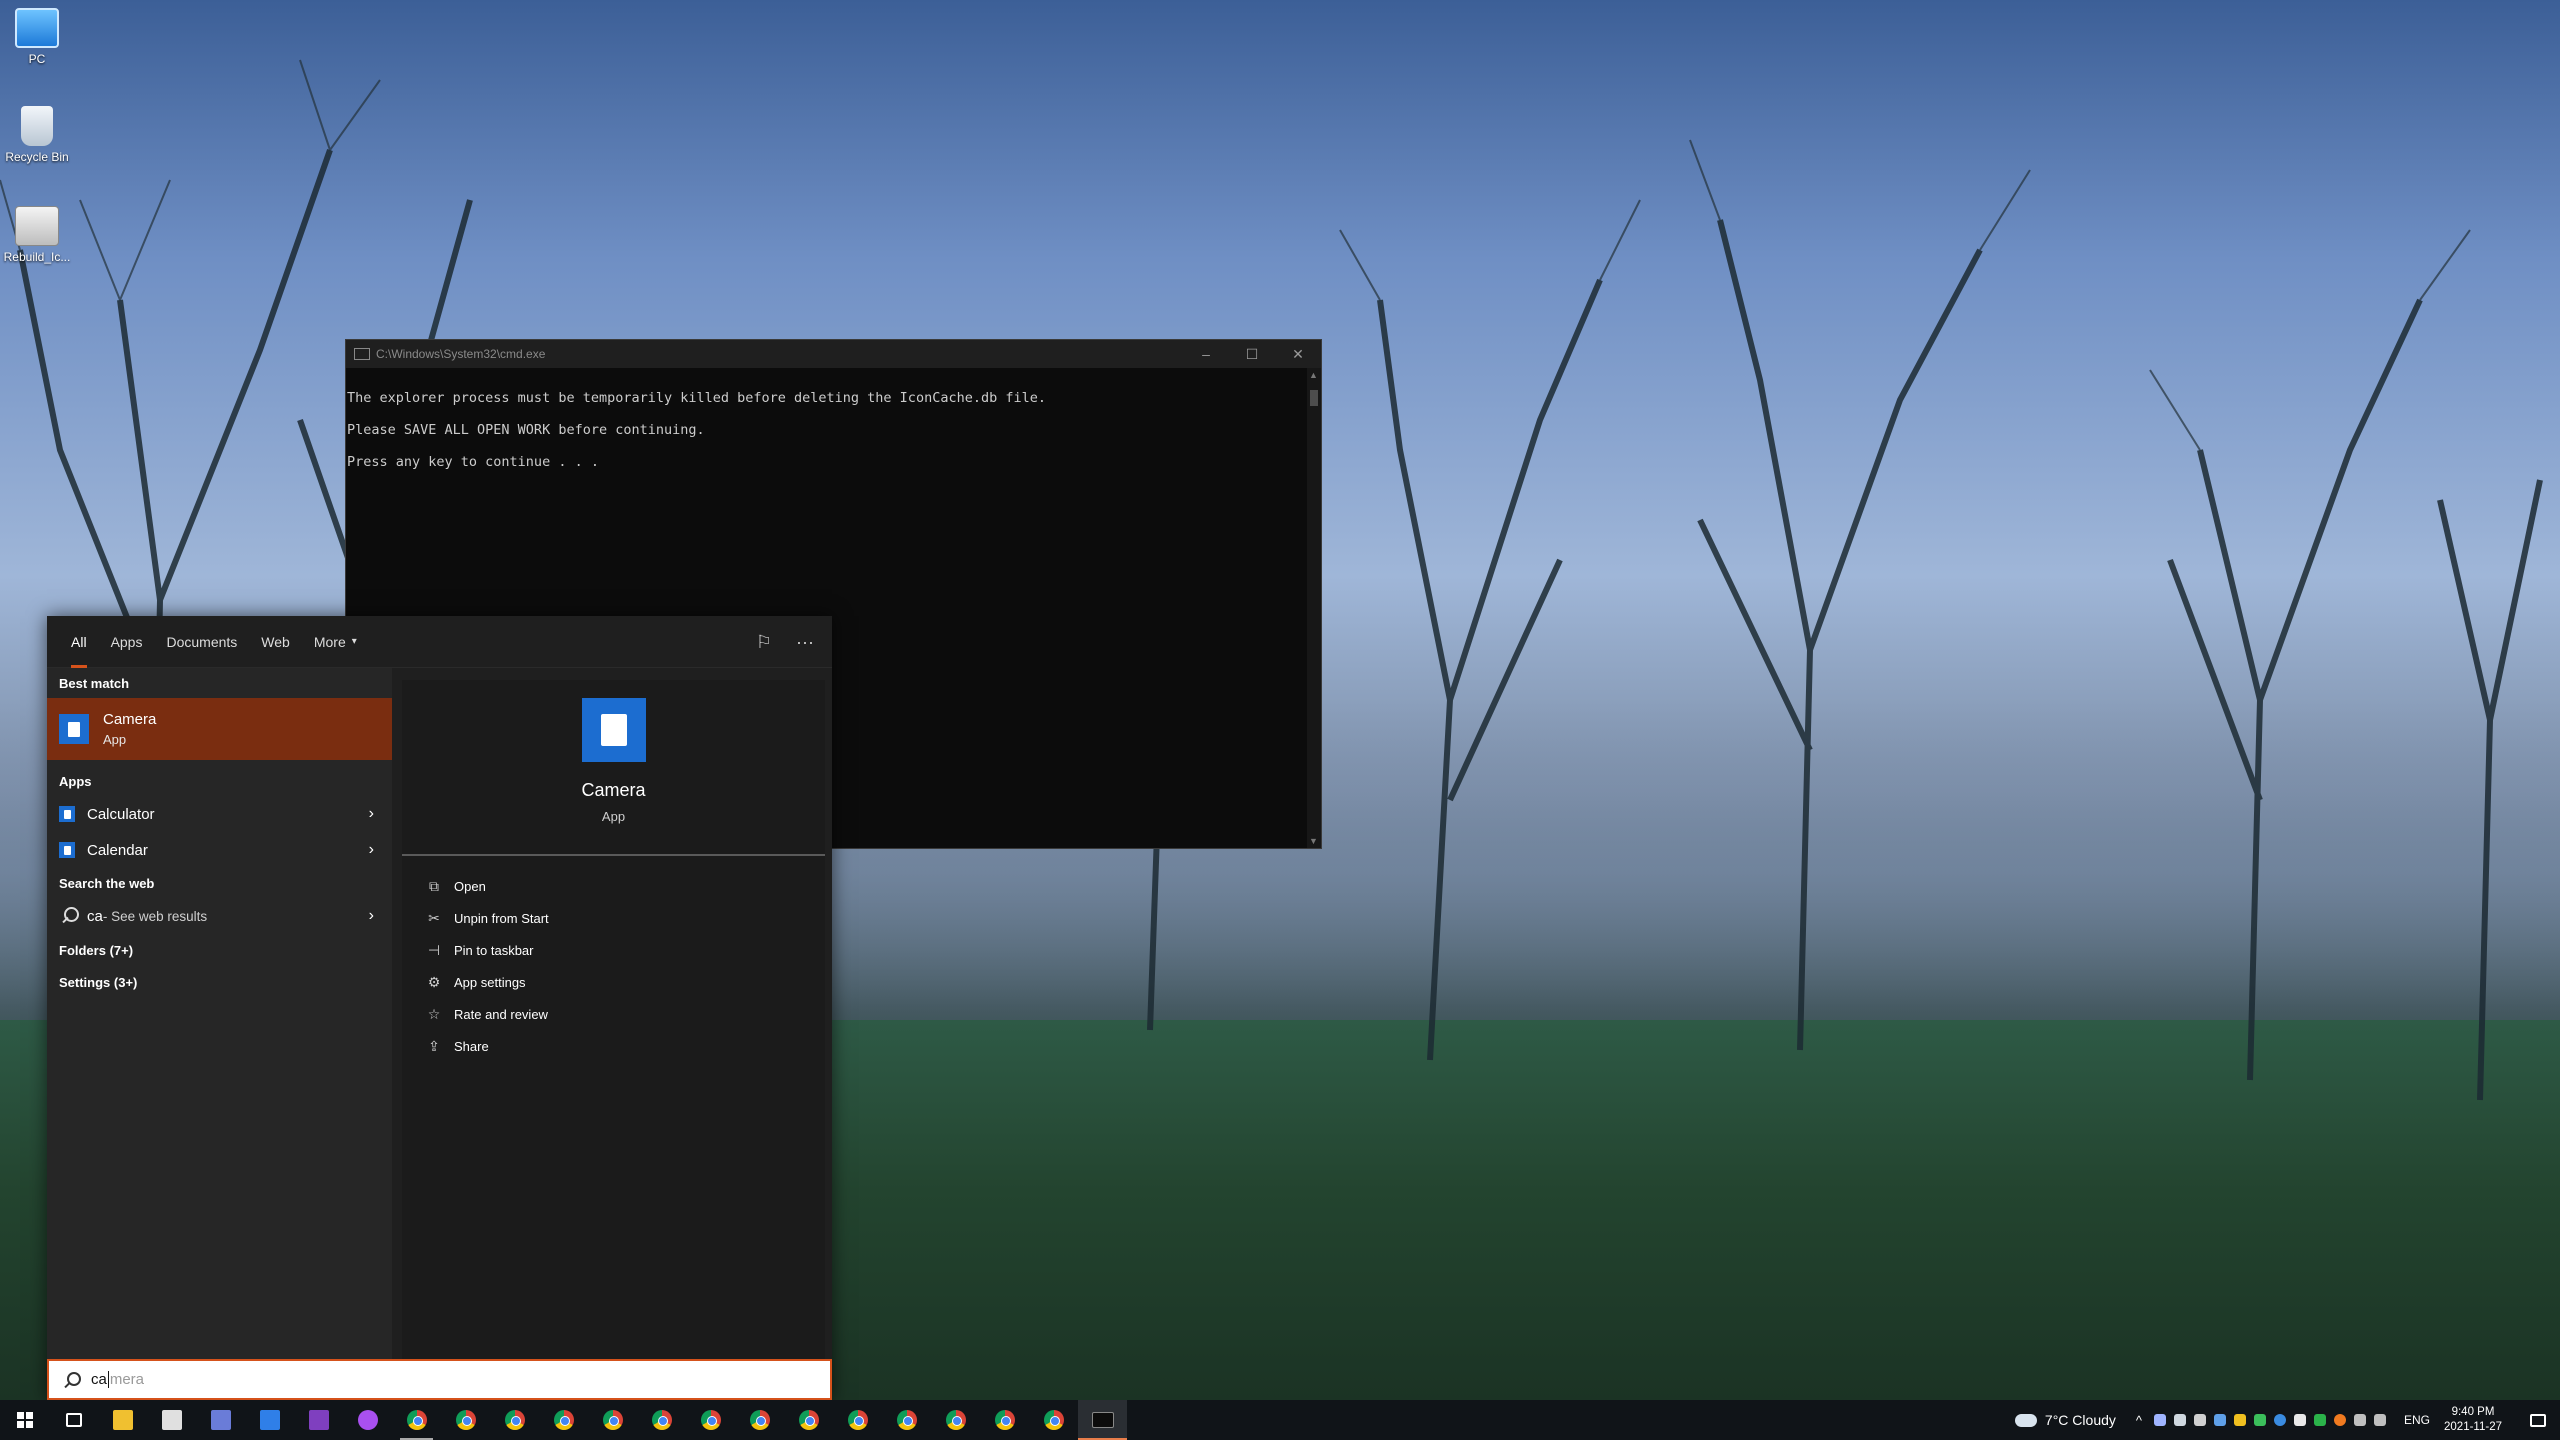  Describe the element at coordinates (94, 683) in the screenshot. I see `best-match-heading: Best match` at that location.